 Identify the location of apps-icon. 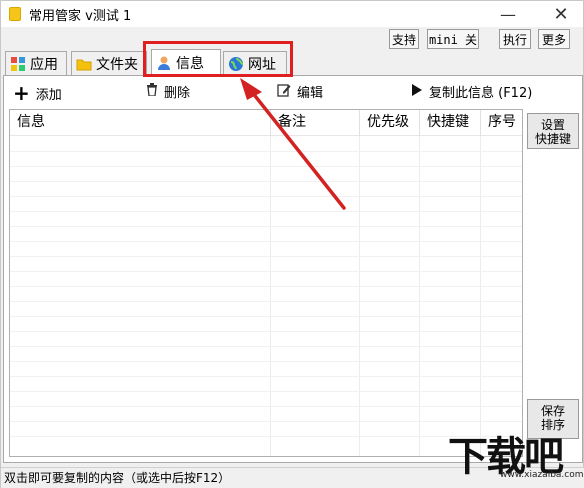
(18, 64).